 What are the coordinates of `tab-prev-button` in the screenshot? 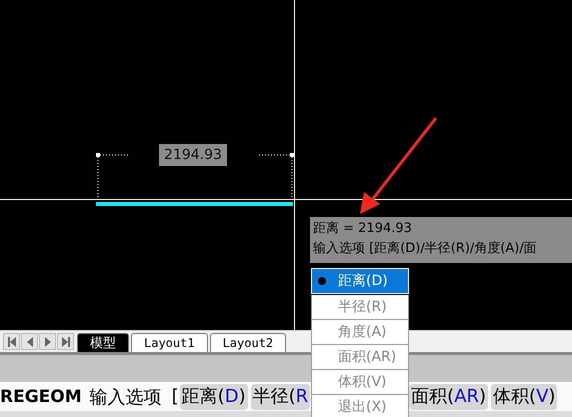 It's located at (29, 341).